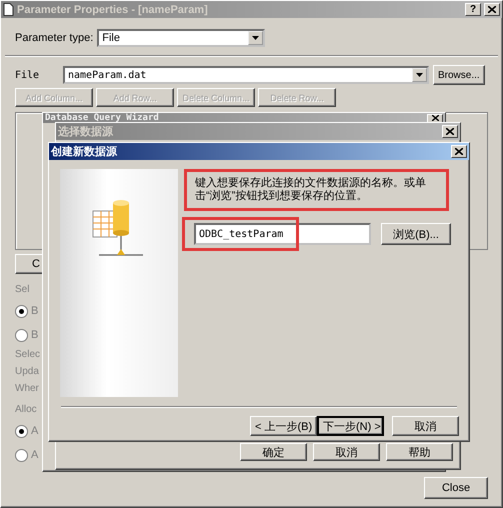 This screenshot has height=508, width=503. Describe the element at coordinates (27, 354) in the screenshot. I see `field-label: Selec` at that location.